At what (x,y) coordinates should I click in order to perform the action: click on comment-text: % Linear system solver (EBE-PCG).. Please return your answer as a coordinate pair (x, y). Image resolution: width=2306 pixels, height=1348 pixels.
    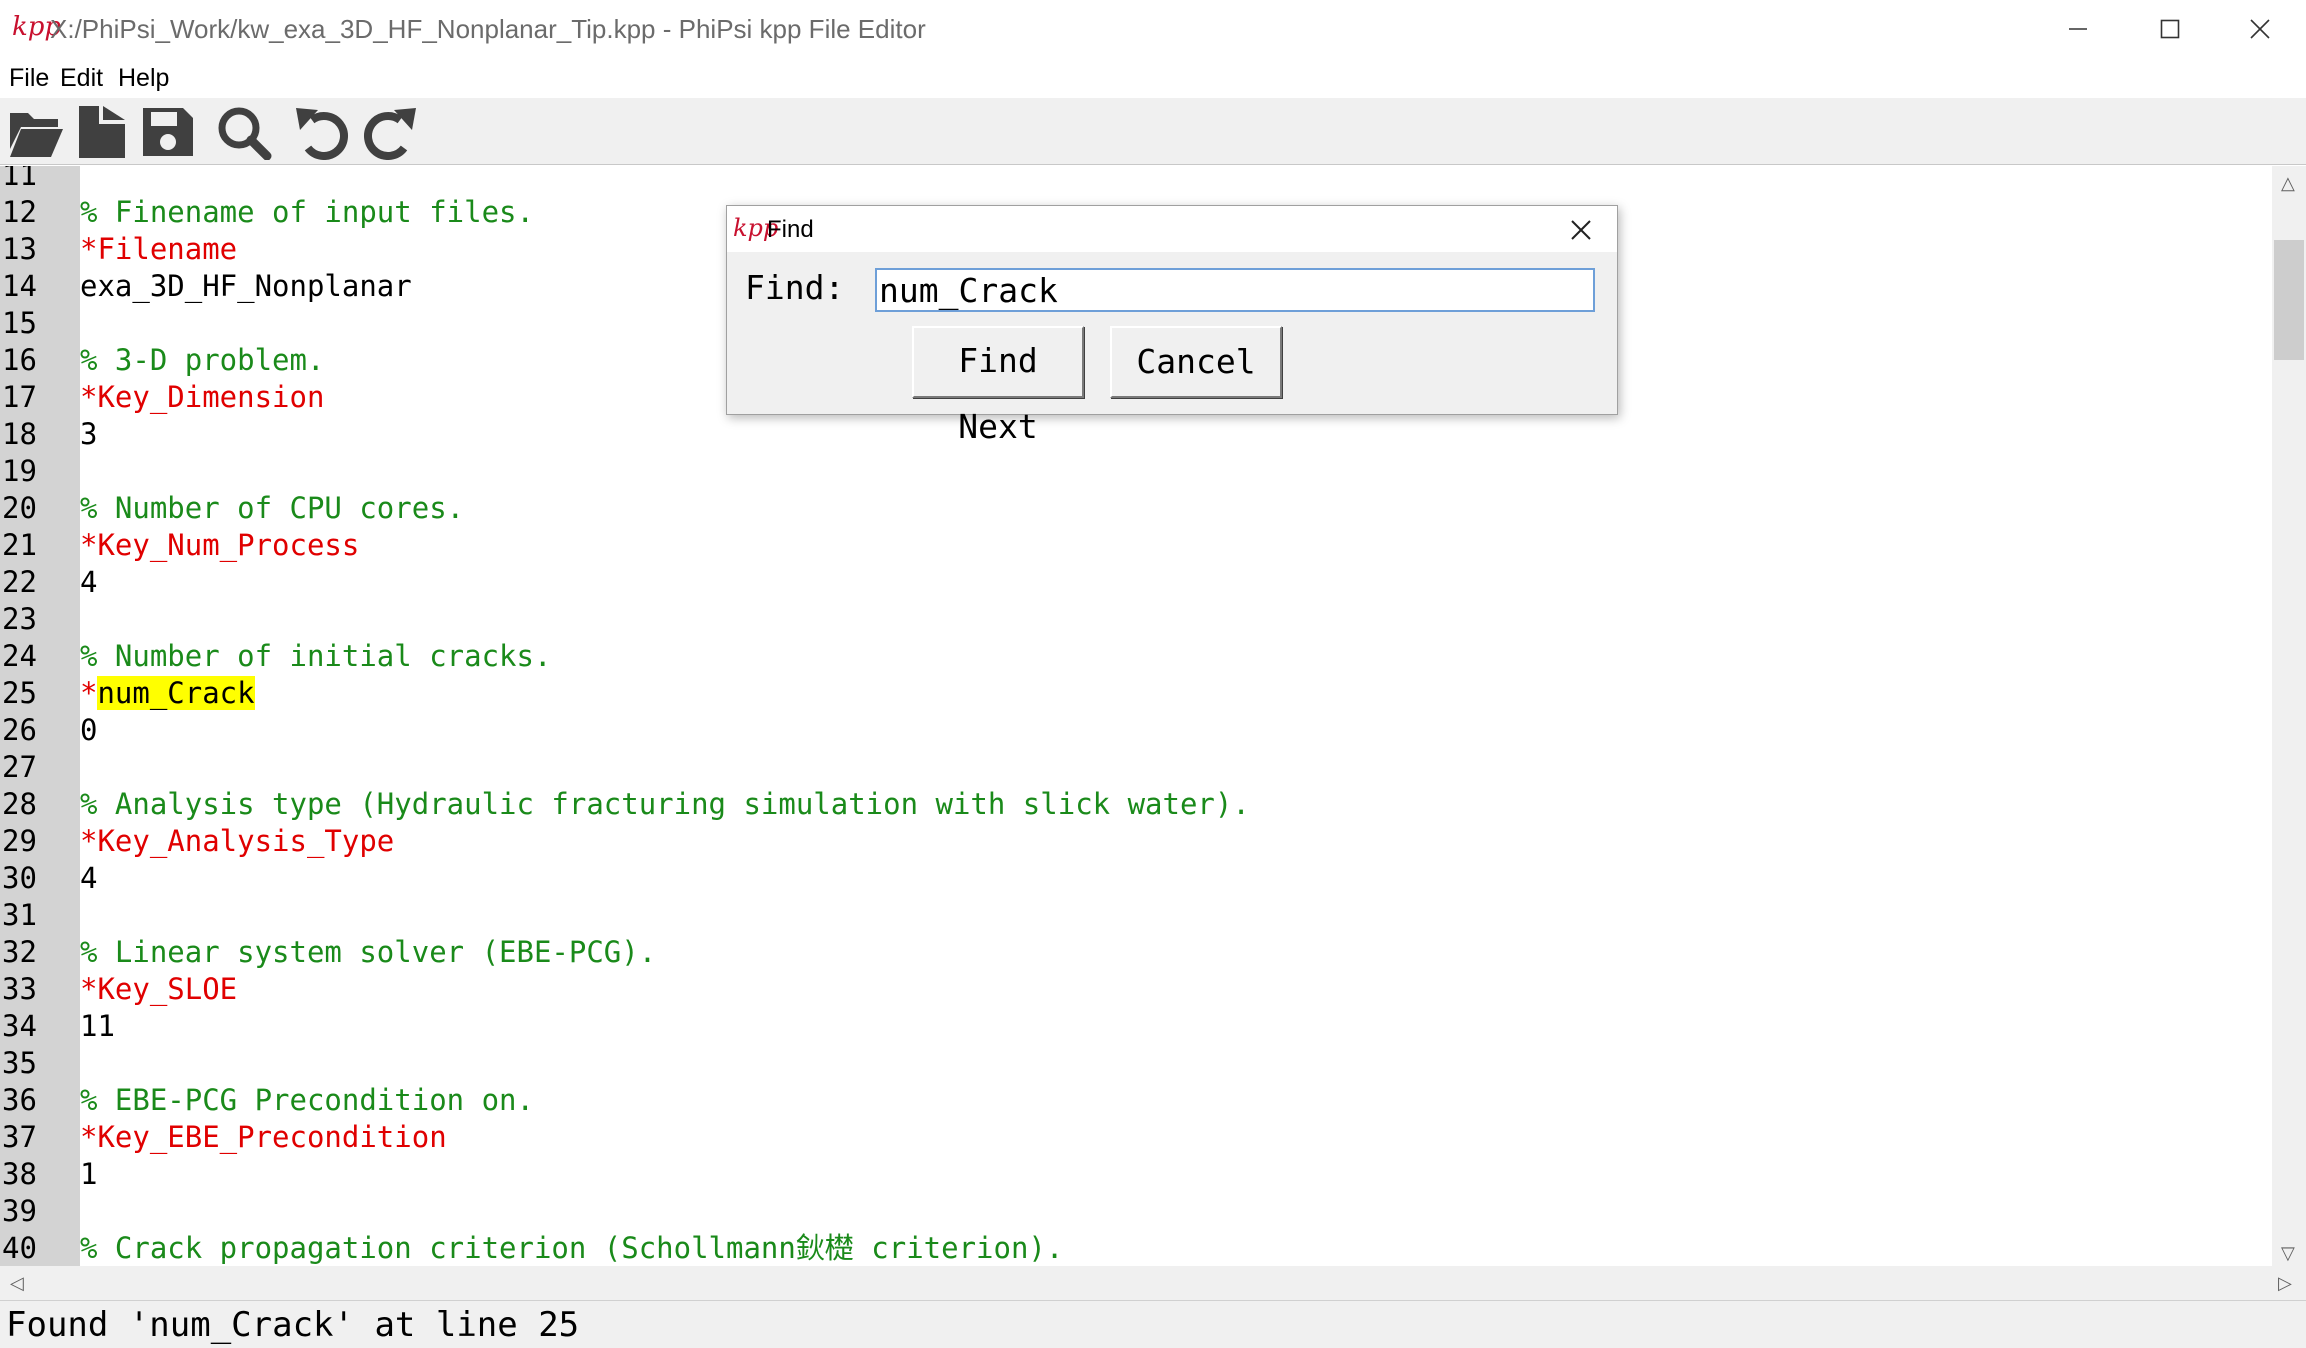
    Looking at the image, I should click on (368, 952).